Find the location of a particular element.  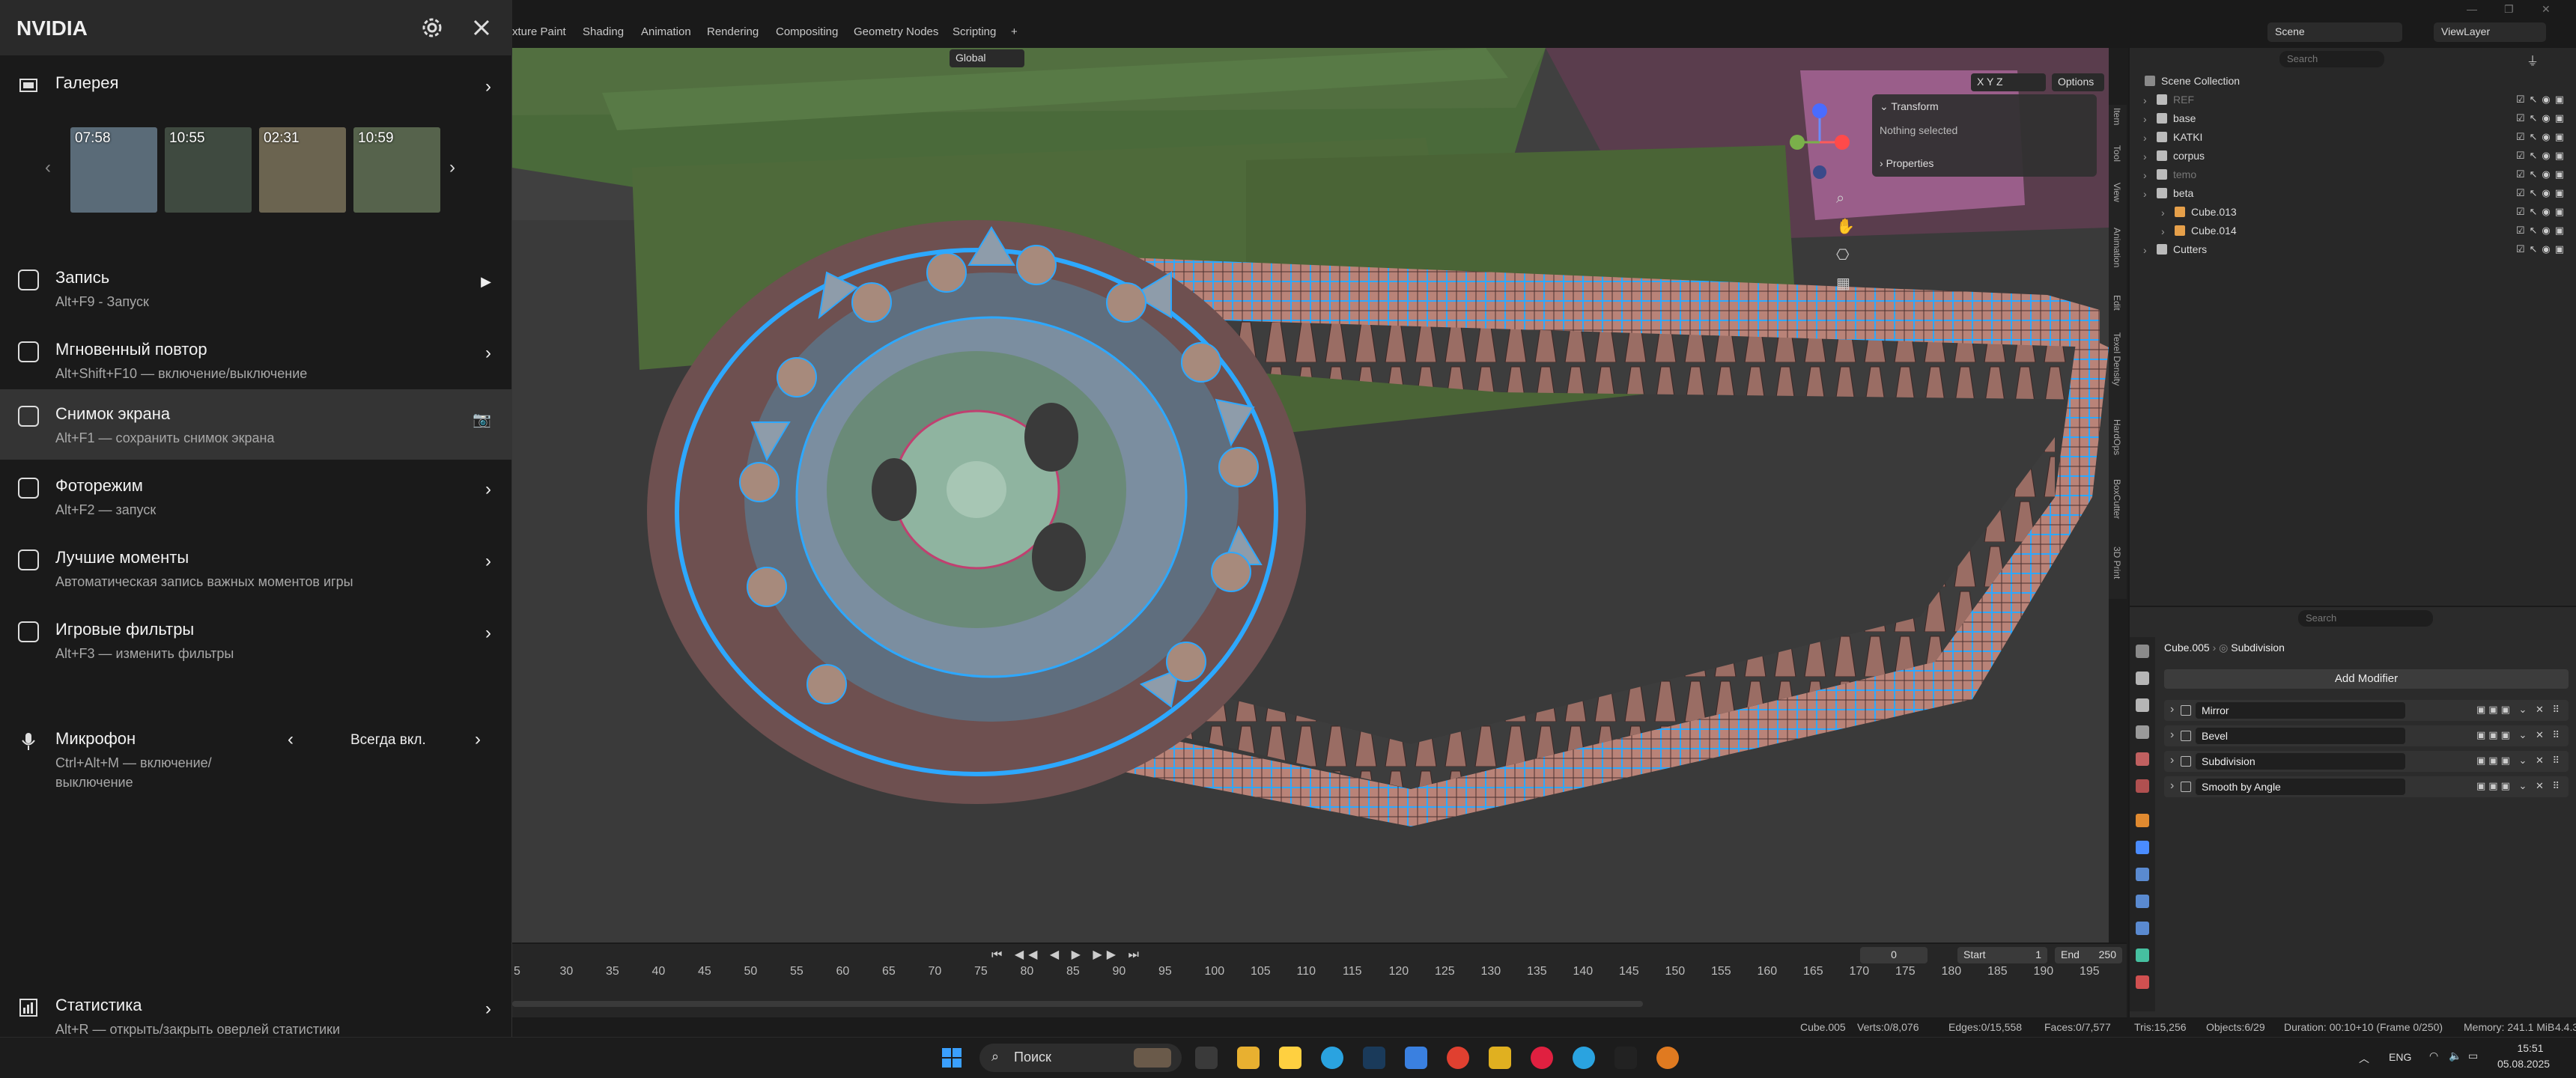

modifier-panel: › Bevel ▣▣▣ ⌄ ✕ ⠿ is located at coordinates (2366, 735).